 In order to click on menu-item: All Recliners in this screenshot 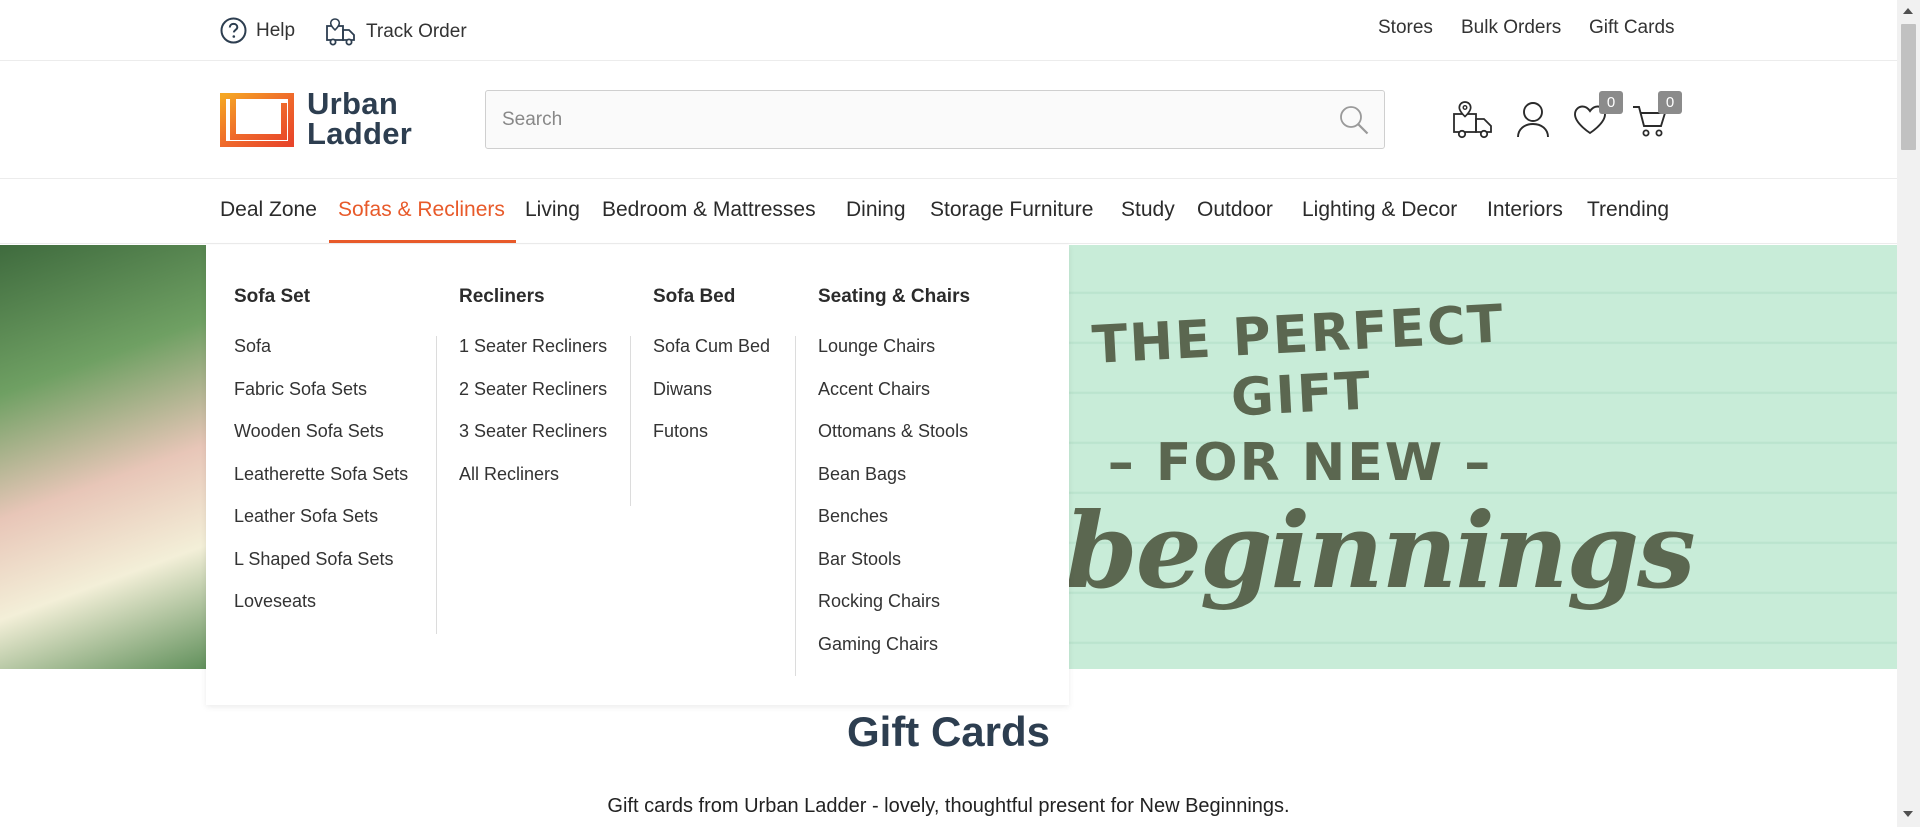, I will do `click(533, 485)`.